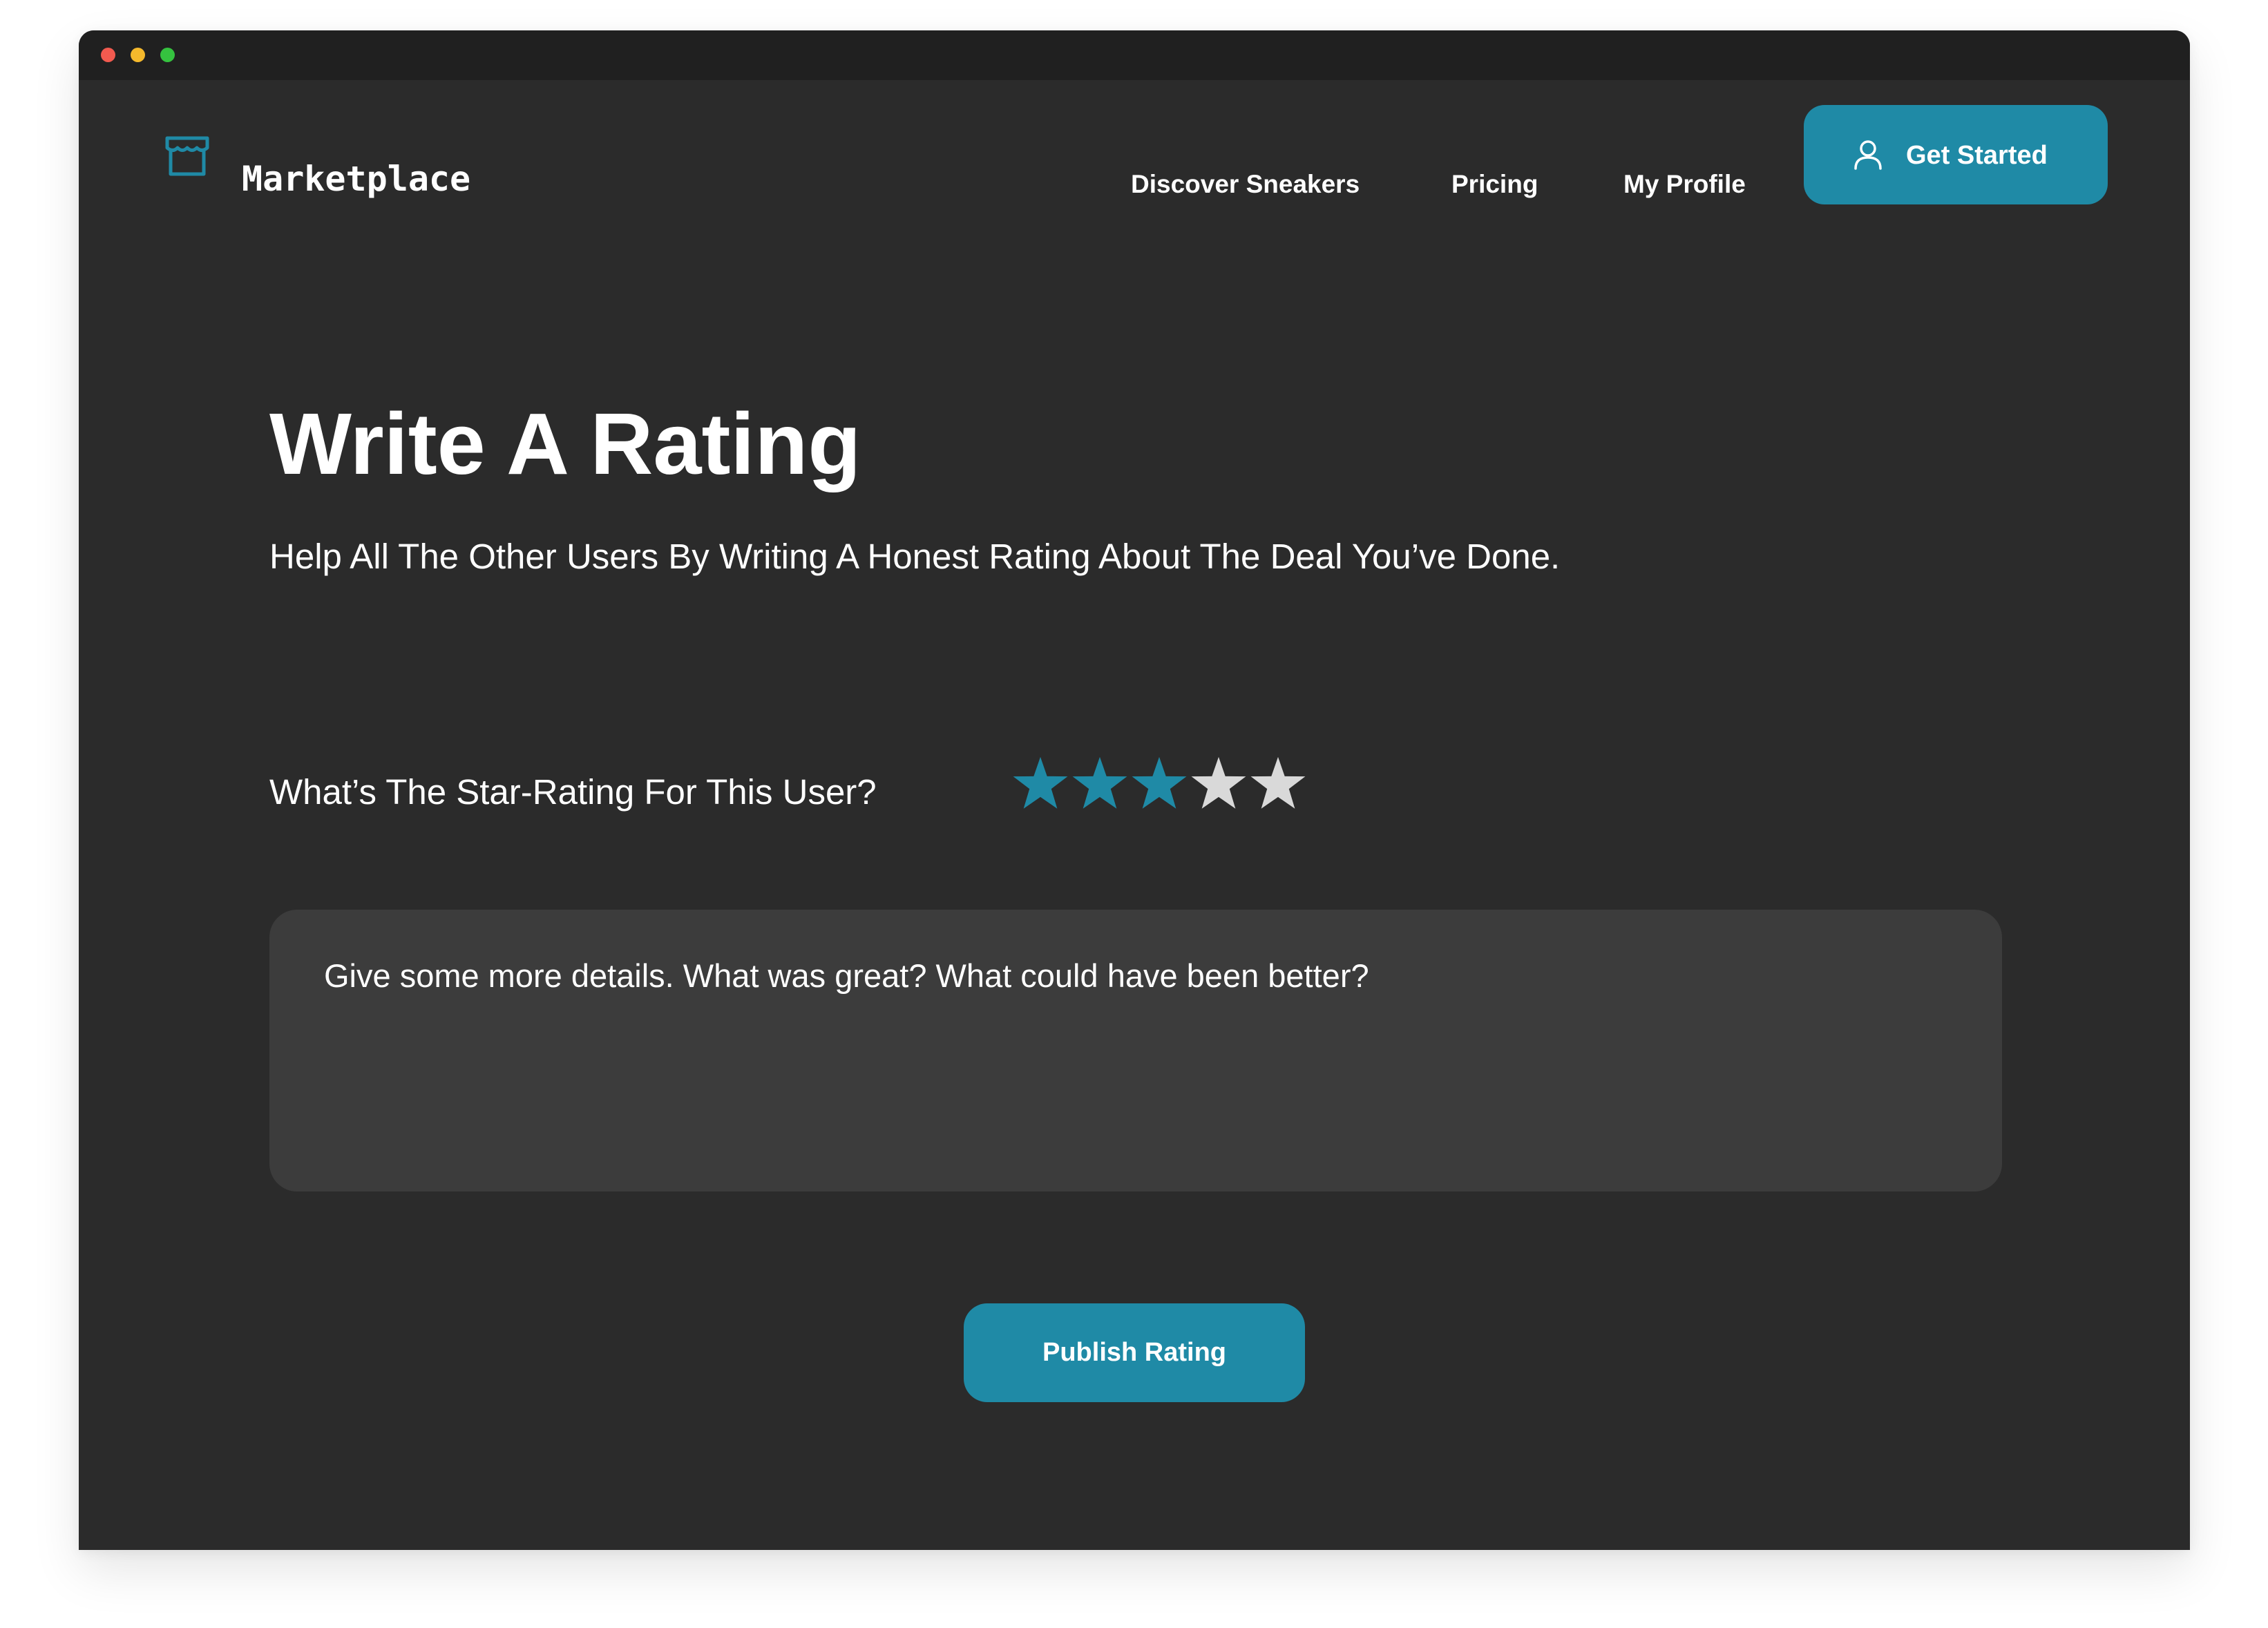 This screenshot has width=2268, height=1628. Describe the element at coordinates (1868, 155) in the screenshot. I see `user-icon` at that location.